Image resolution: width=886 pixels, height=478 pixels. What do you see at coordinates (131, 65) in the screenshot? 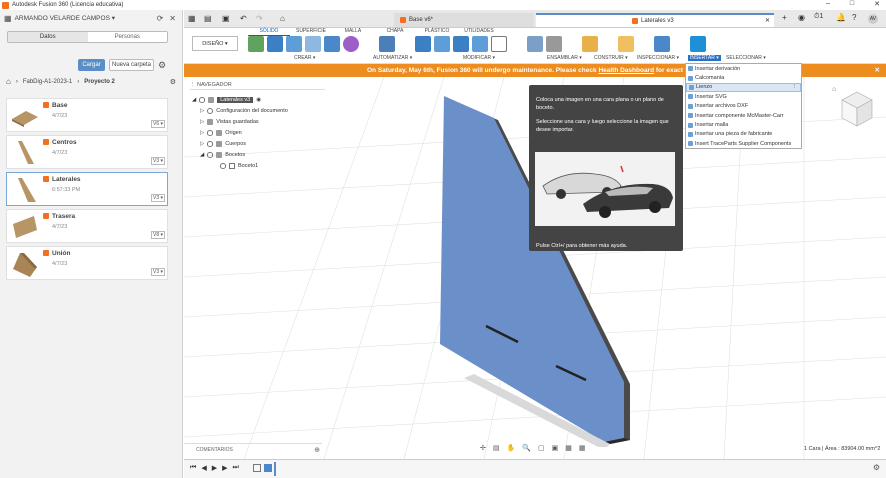
I see `new-folder-button: Nueva carpeta` at bounding box center [131, 65].